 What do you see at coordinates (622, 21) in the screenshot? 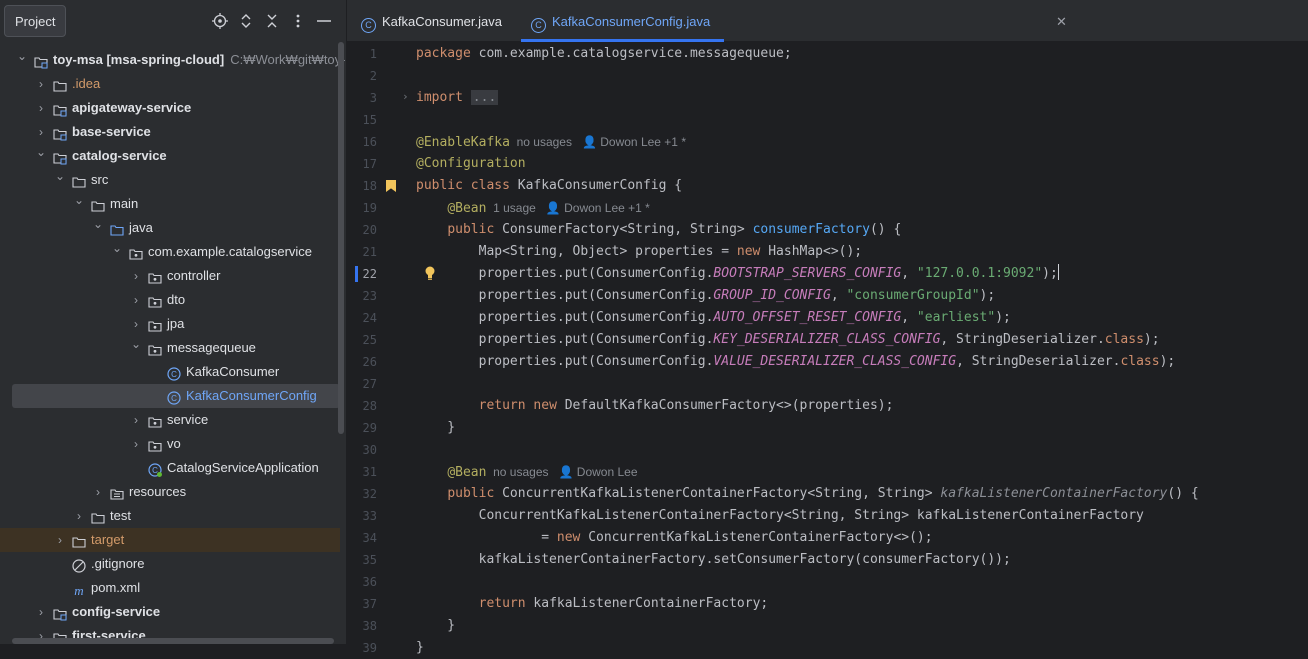
I see `tab-kafka-consumer-config: C KafkaConsumerConfig.java` at bounding box center [622, 21].